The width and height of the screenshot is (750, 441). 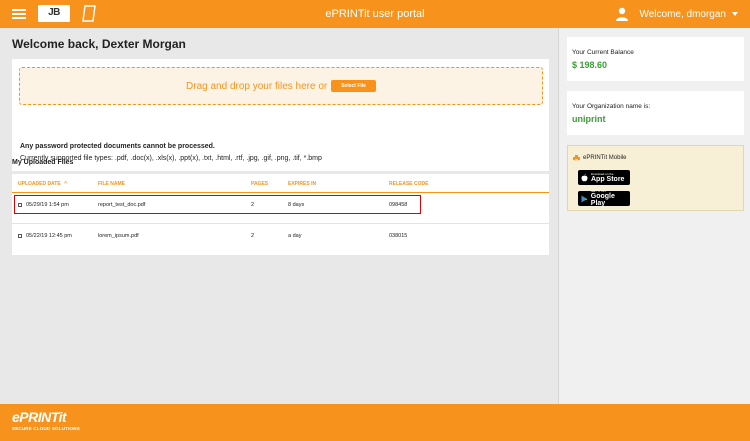 I want to click on row-checkbox, so click(x=20, y=236).